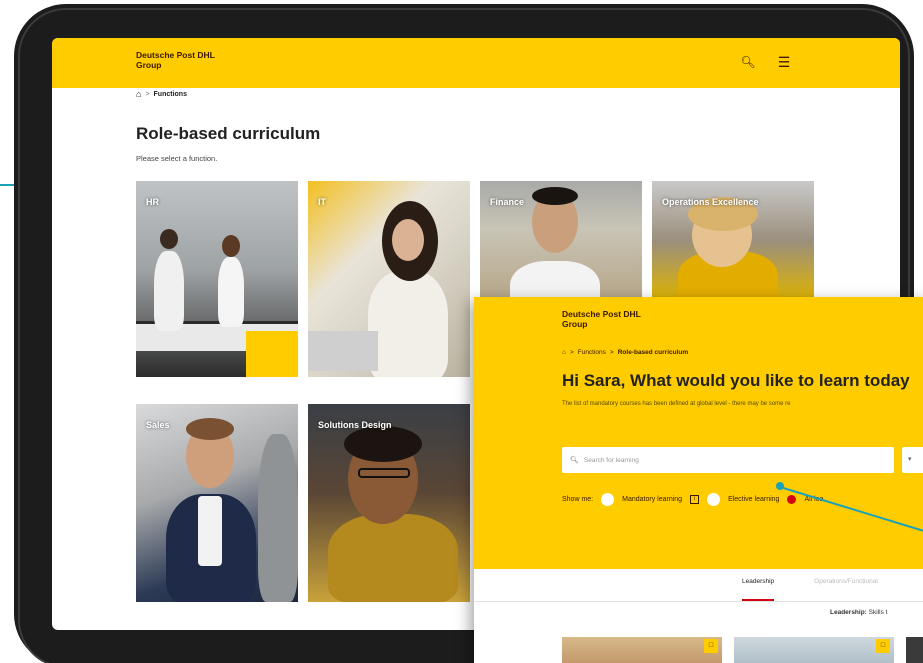 Image resolution: width=923 pixels, height=663 pixels. What do you see at coordinates (578, 499) in the screenshot?
I see `show-me-label: Show me:` at bounding box center [578, 499].